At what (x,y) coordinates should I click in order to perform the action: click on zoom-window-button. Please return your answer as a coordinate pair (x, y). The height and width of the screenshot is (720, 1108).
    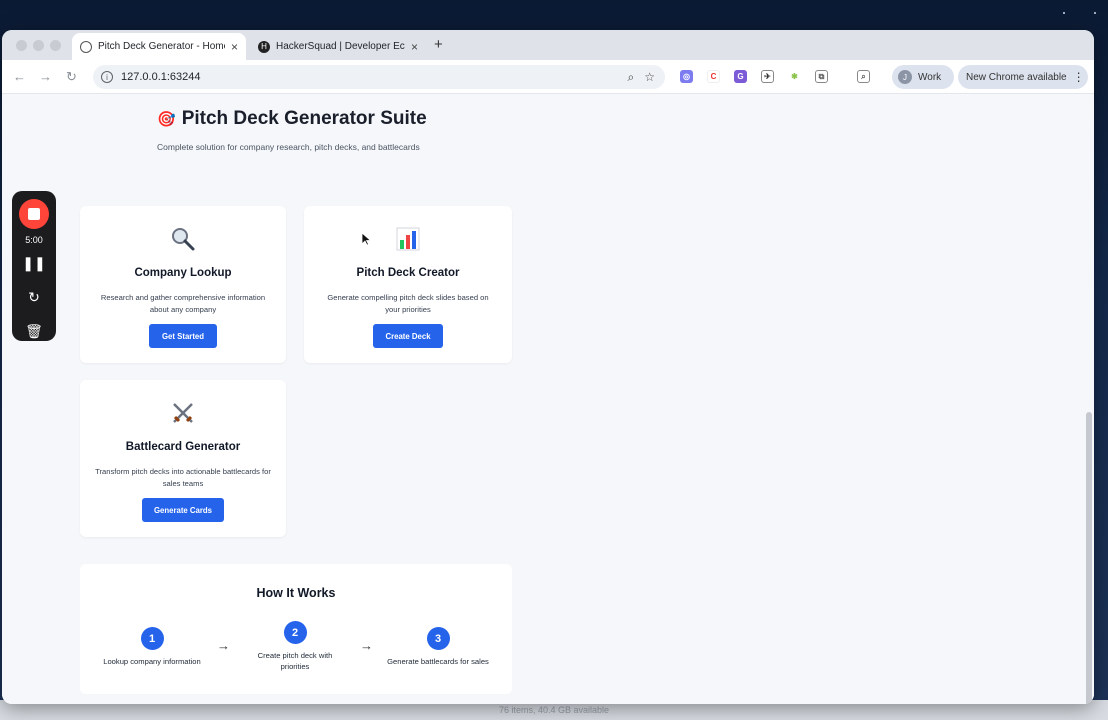
    Looking at the image, I should click on (55, 45).